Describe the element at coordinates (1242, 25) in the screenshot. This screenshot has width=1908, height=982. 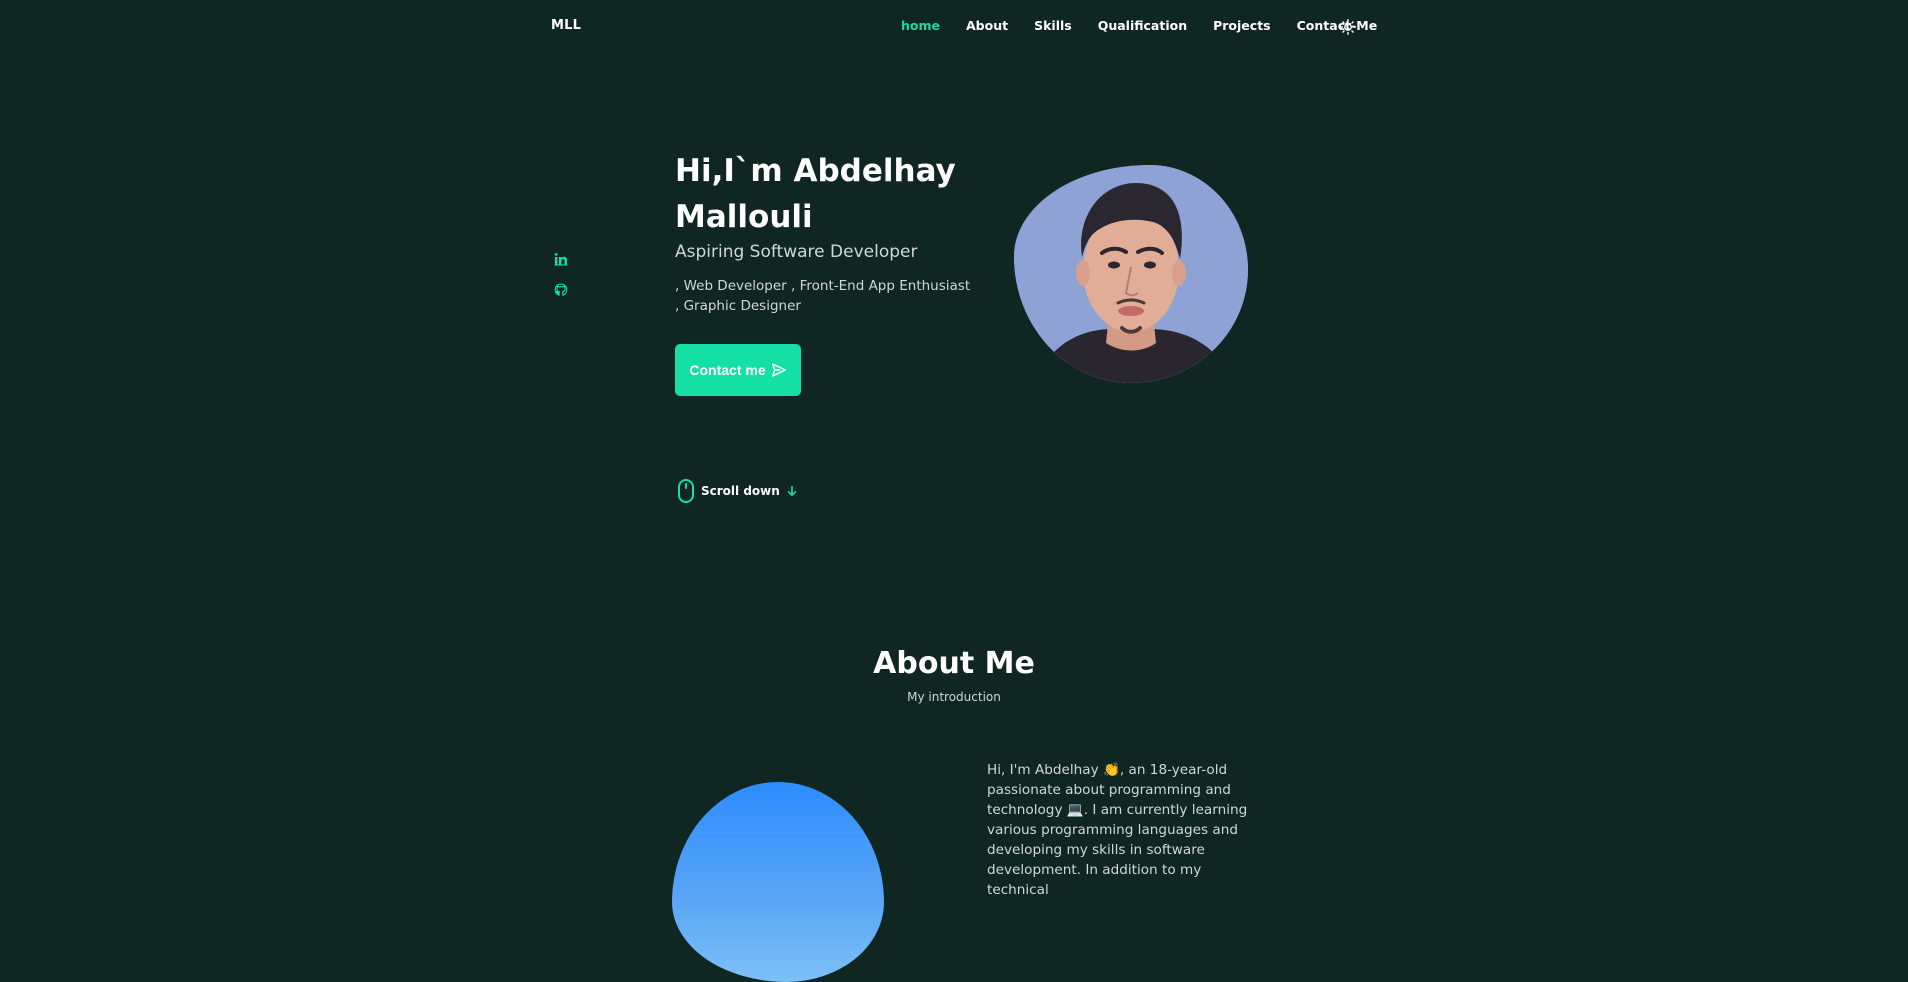
I see `nav-item-projects: Projects` at that location.